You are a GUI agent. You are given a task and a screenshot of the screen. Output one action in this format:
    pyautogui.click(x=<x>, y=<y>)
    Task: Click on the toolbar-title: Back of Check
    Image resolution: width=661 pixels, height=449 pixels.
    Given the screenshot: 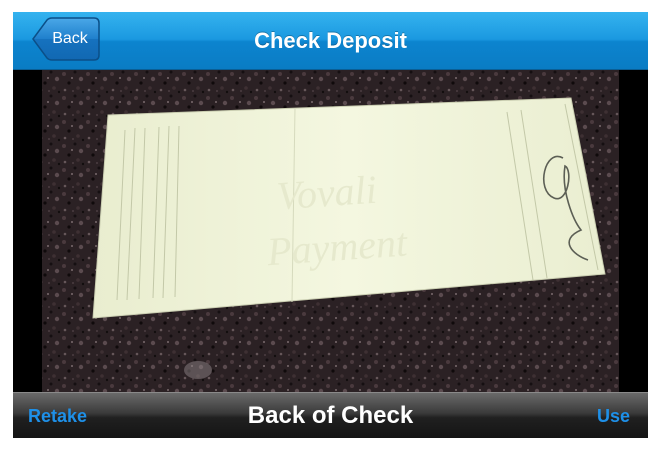 What is the action you would take?
    pyautogui.click(x=330, y=415)
    